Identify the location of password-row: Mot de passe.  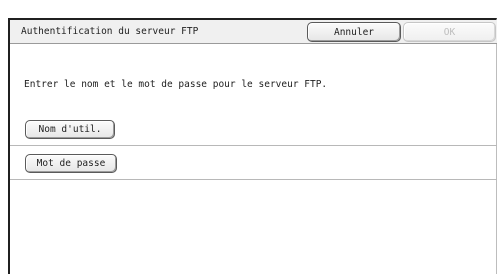
(253, 163).